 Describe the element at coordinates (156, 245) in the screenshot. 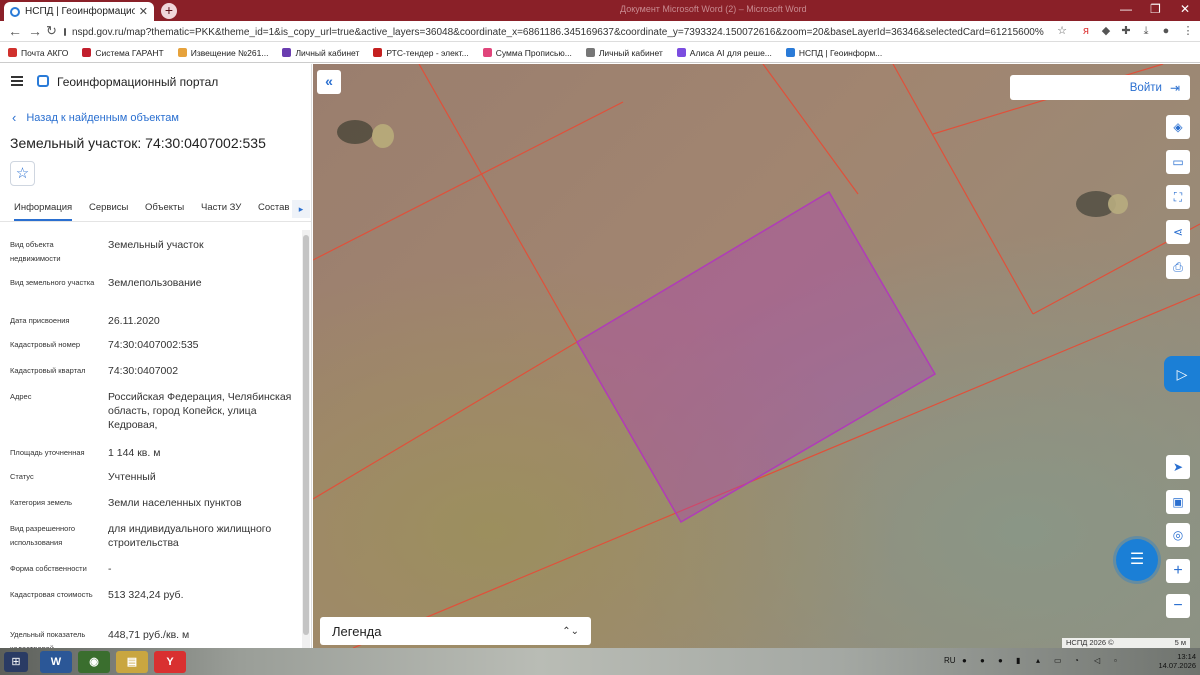

I see `attribute-value: Земельный участок` at that location.